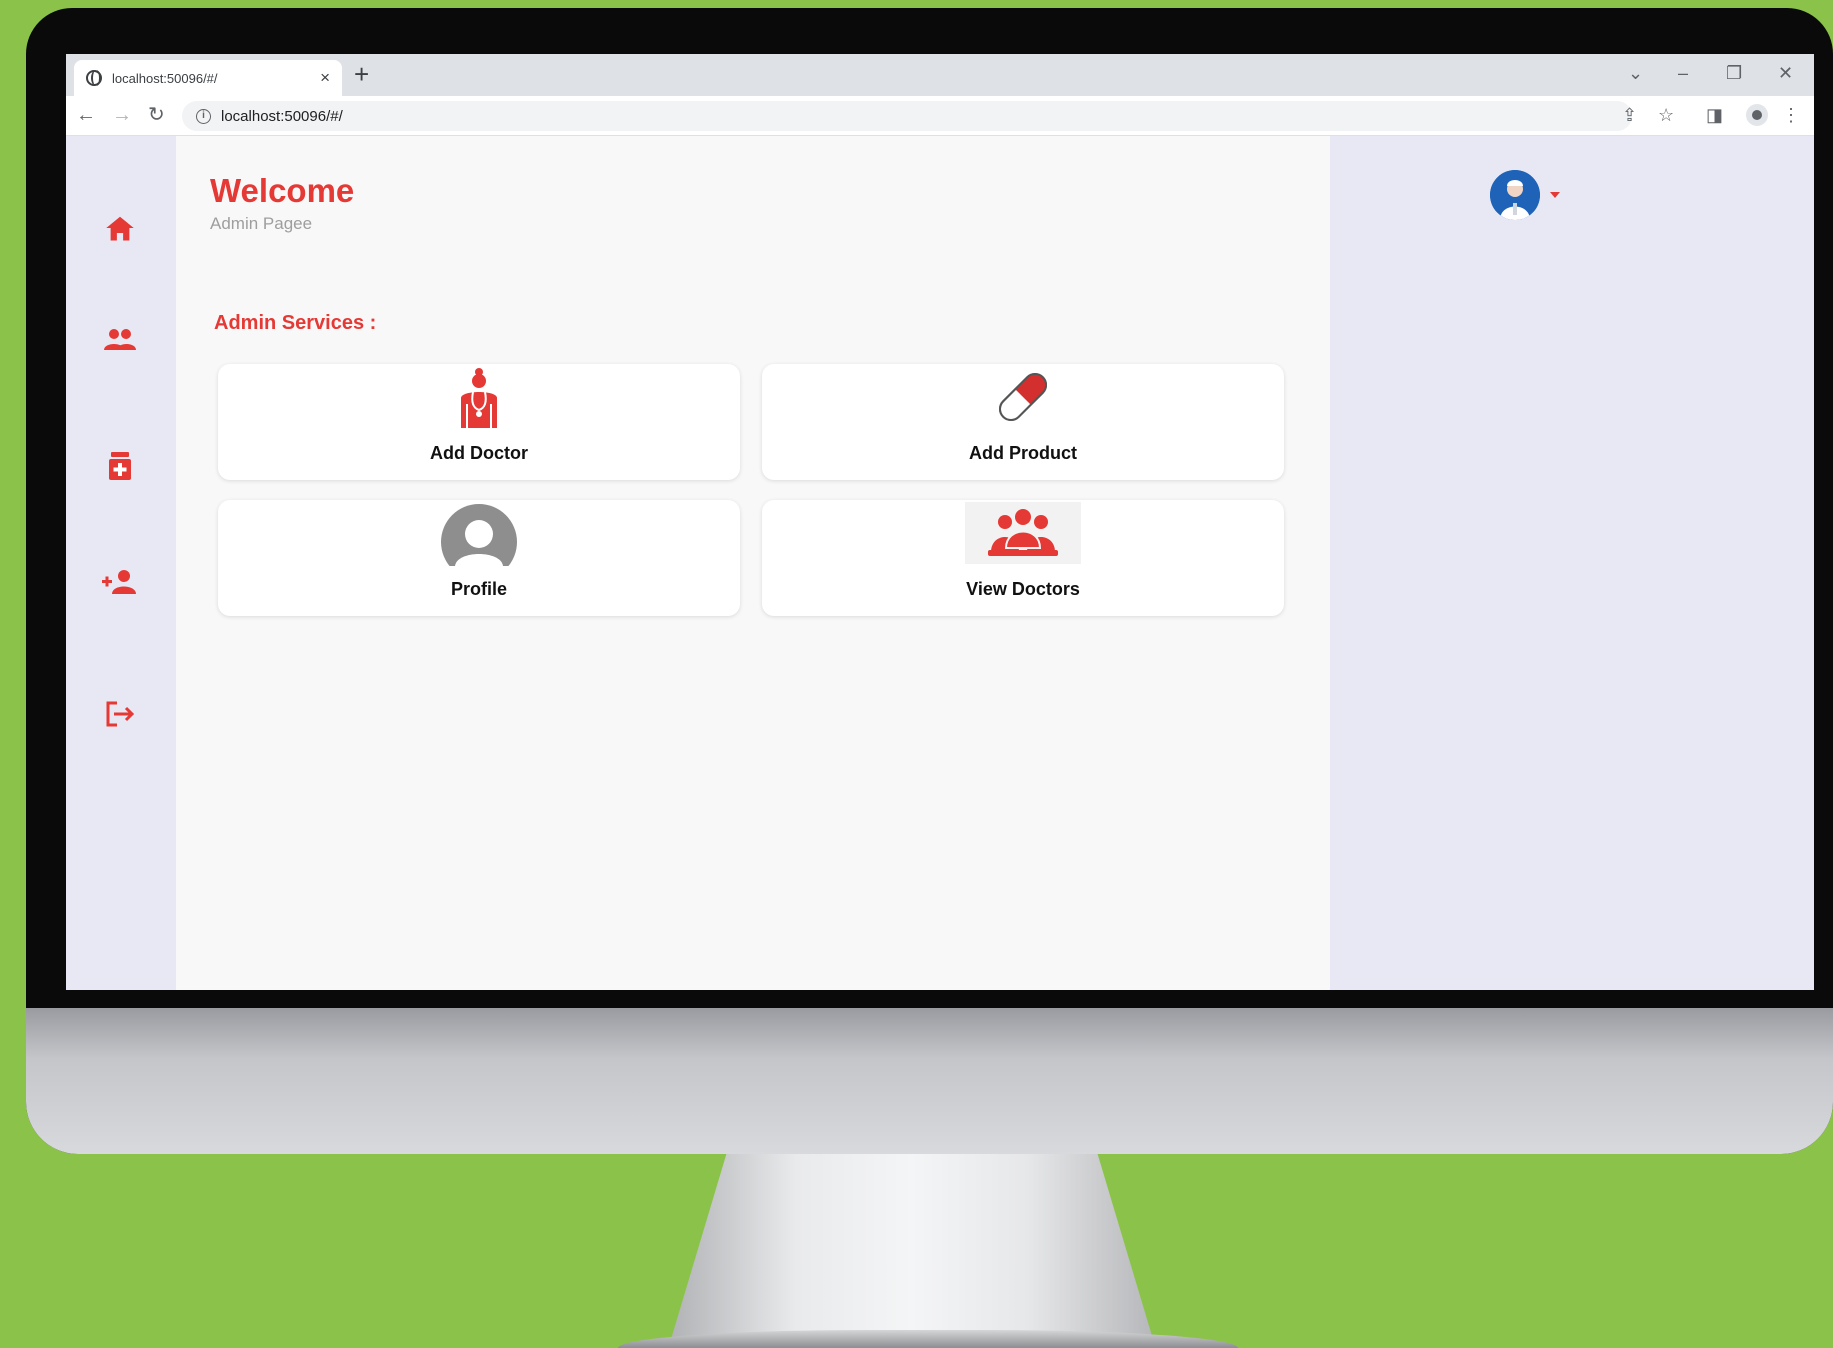 The width and height of the screenshot is (1833, 1348). Describe the element at coordinates (86, 115) in the screenshot. I see `back-icon: ←` at that location.